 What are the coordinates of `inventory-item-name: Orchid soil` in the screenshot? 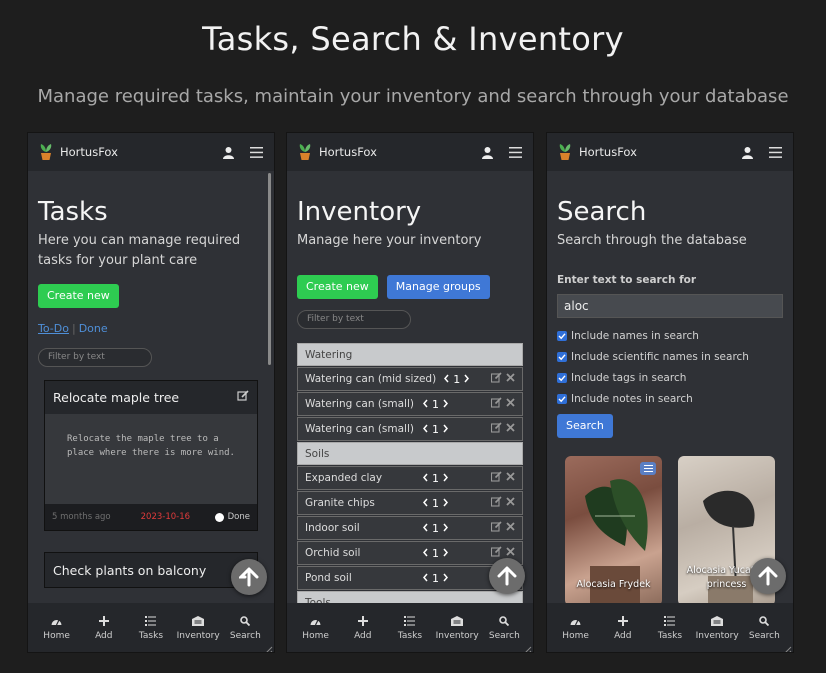 It's located at (360, 553).